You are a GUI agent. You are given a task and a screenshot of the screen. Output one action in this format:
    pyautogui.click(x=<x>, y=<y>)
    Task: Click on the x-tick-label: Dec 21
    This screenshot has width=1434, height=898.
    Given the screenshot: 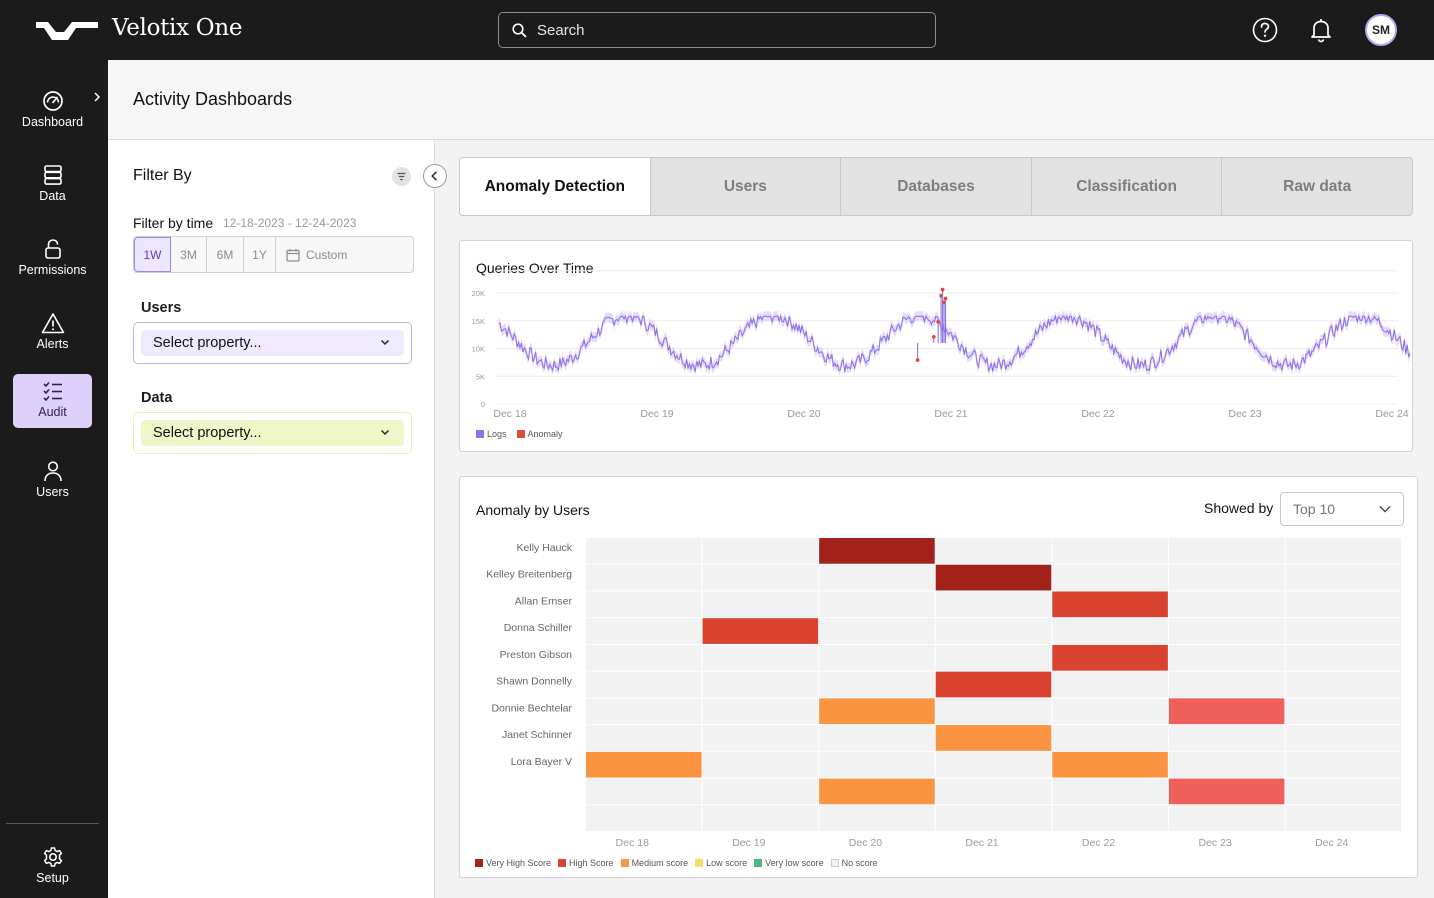 What is the action you would take?
    pyautogui.click(x=950, y=414)
    